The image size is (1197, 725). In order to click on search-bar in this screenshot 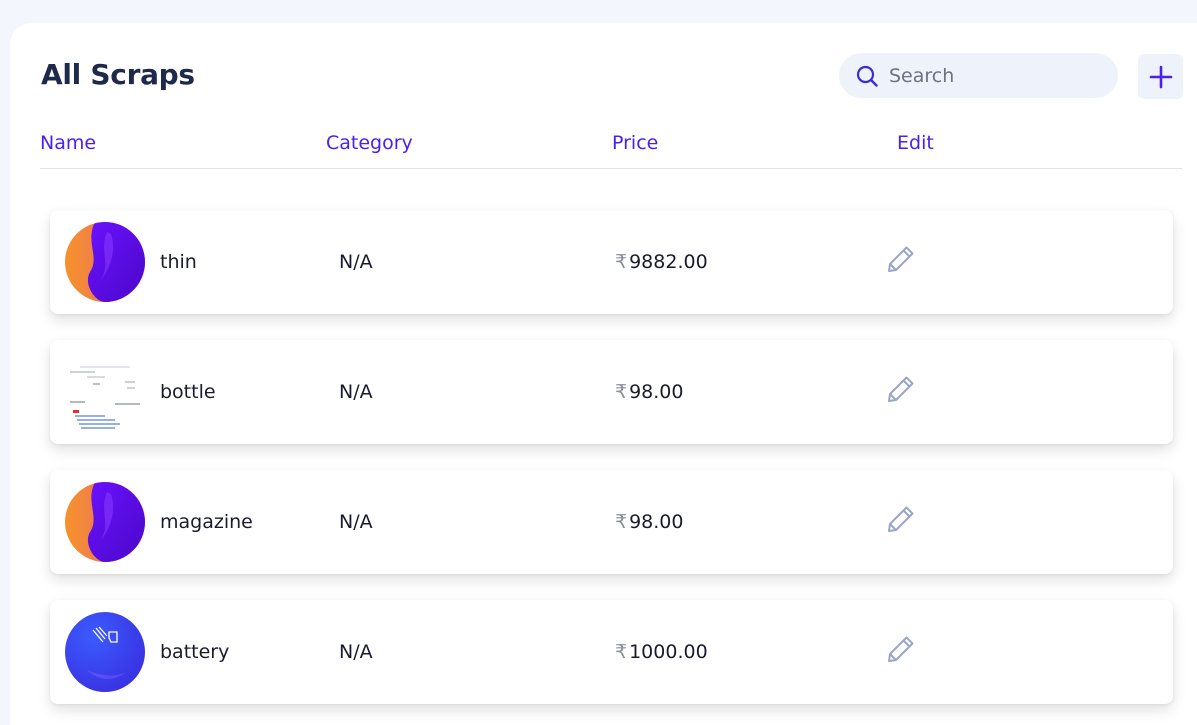, I will do `click(978, 75)`.